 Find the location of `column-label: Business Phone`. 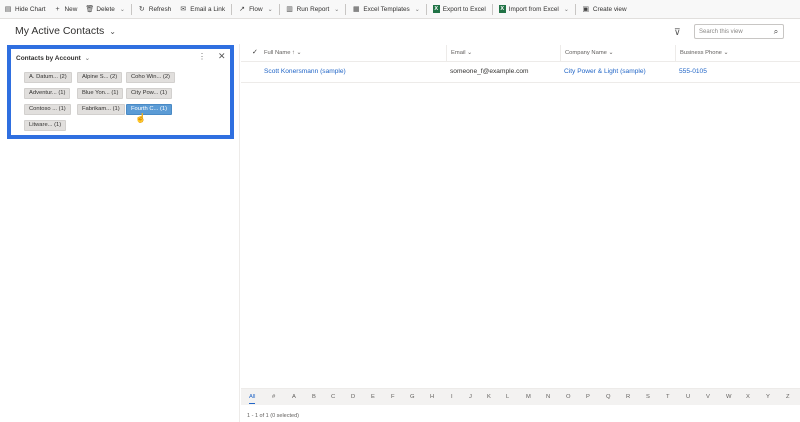

column-label: Business Phone is located at coordinates (701, 53).